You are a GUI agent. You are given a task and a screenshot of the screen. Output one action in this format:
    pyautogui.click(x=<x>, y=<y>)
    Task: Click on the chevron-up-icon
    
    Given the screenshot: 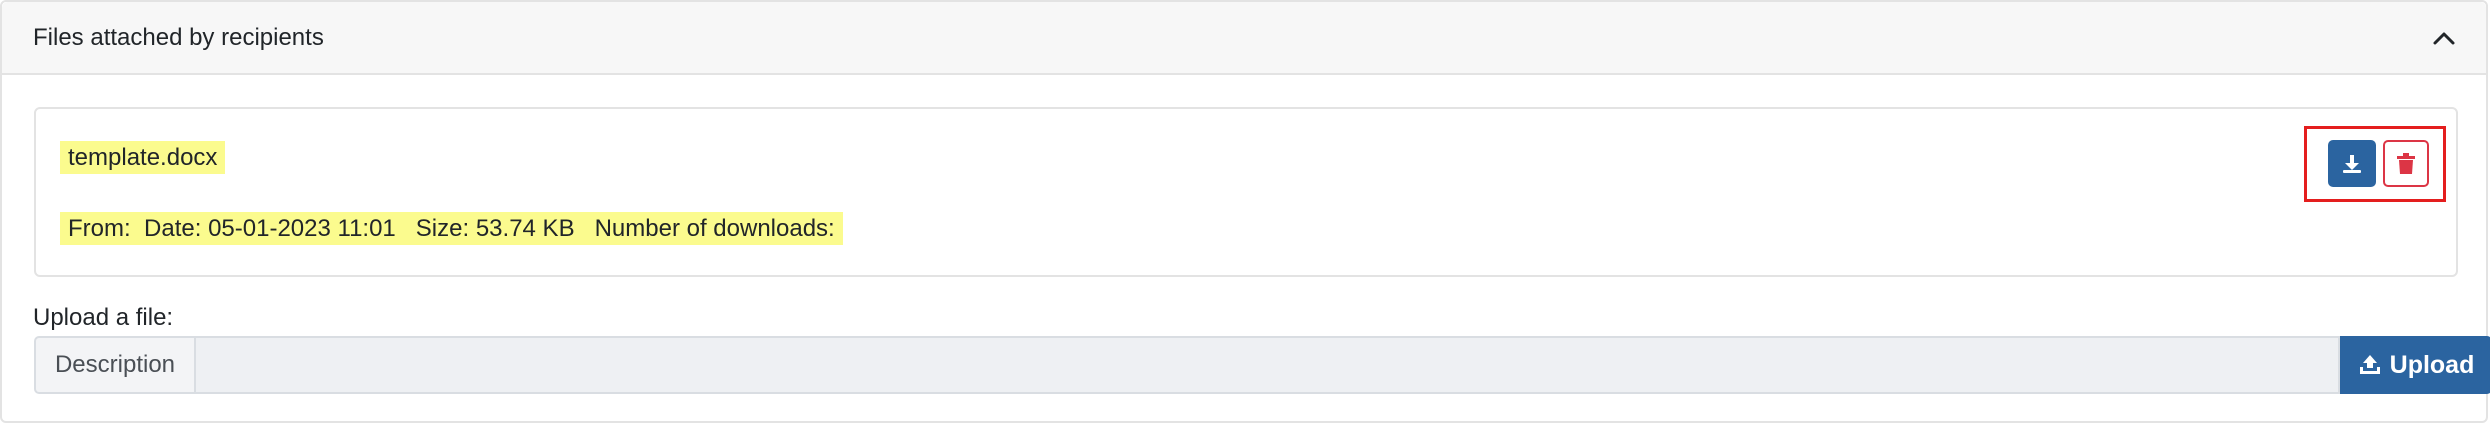 What is the action you would take?
    pyautogui.click(x=2444, y=38)
    